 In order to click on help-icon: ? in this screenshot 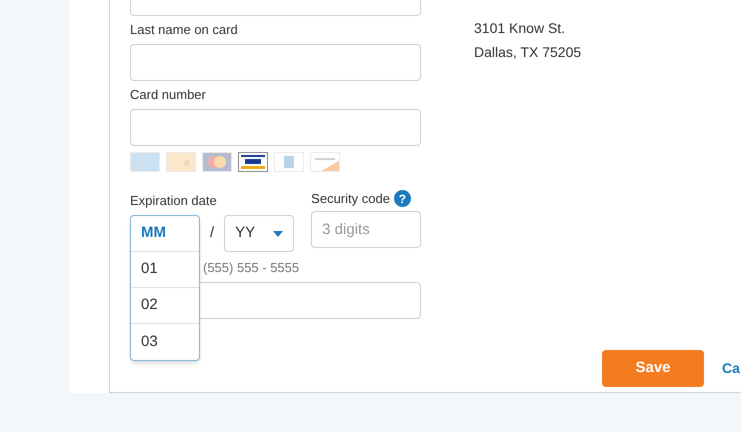, I will do `click(402, 198)`.